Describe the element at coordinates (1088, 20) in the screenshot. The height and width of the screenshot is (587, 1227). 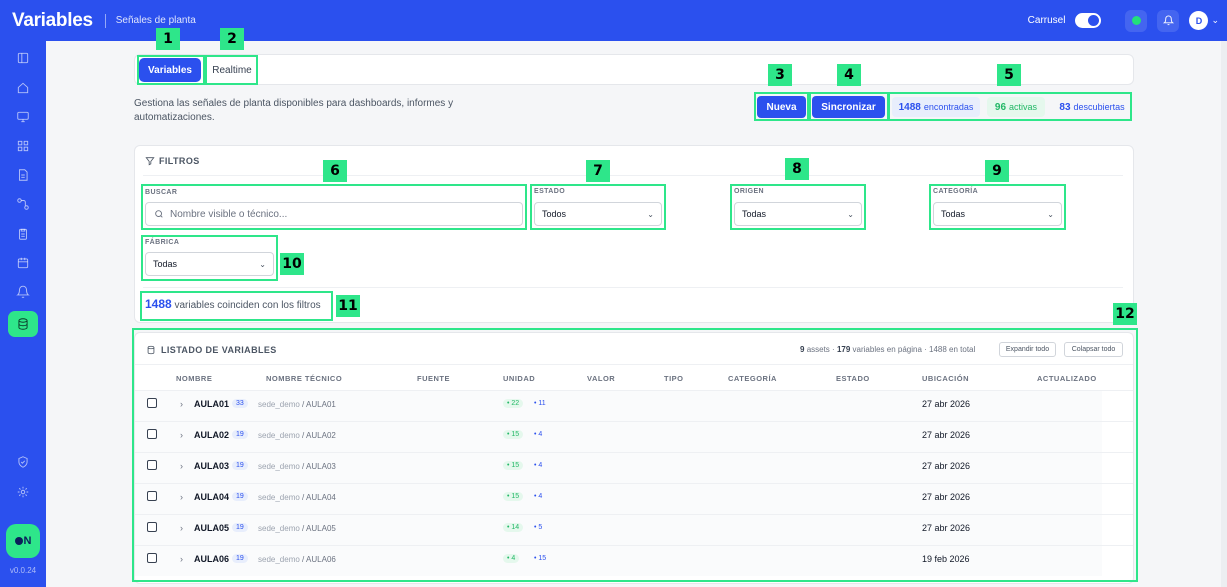
I see `carrusel-toggle` at that location.